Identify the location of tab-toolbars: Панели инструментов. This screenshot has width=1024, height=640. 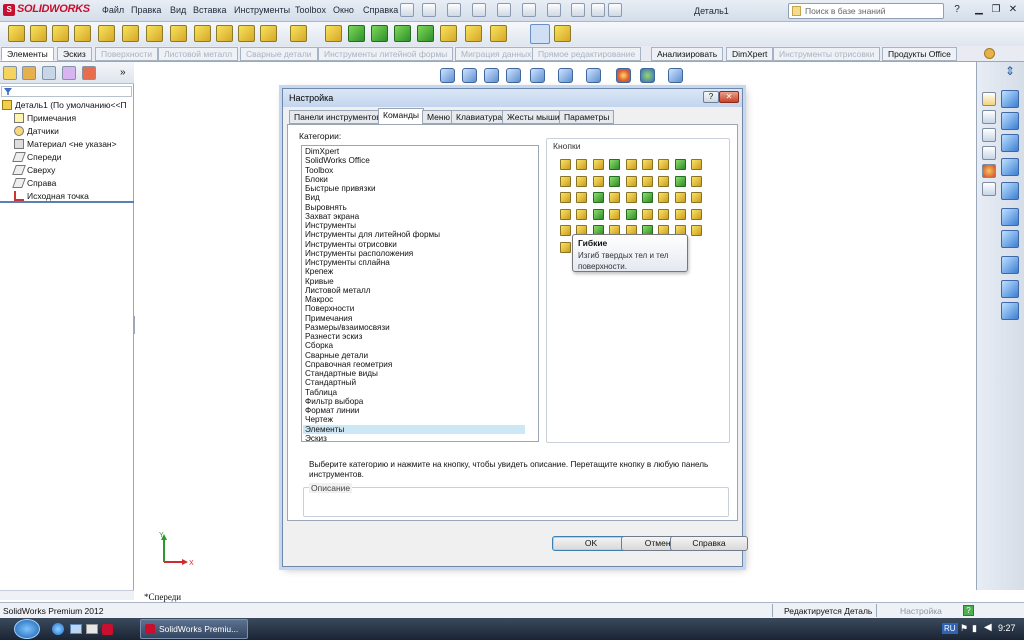
(337, 117).